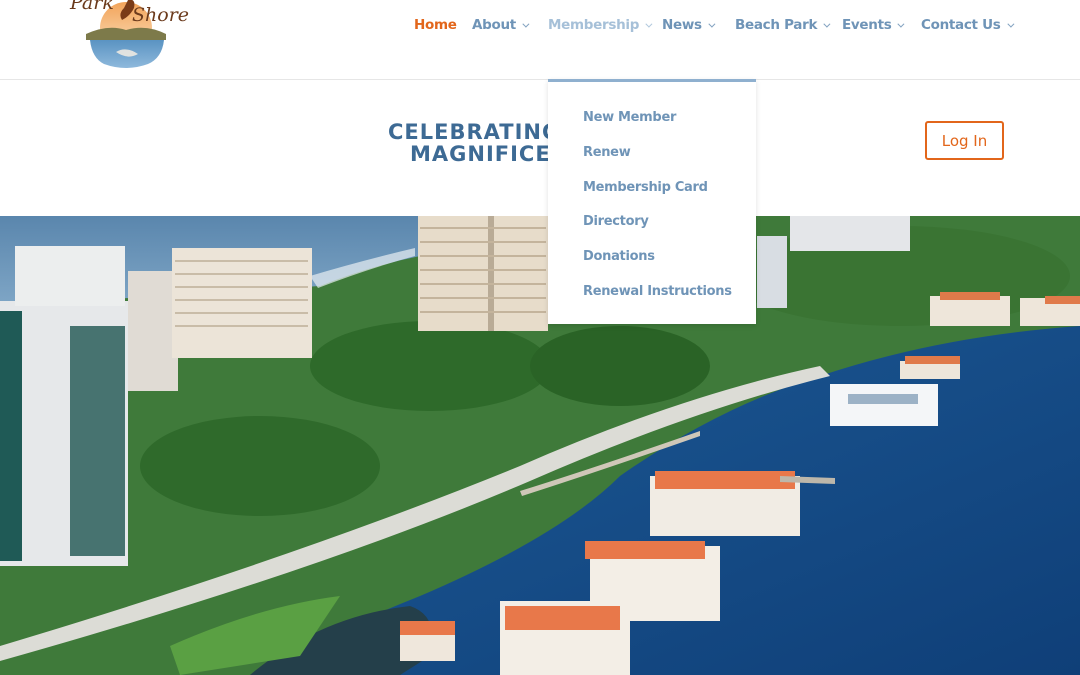 The width and height of the screenshot is (1080, 675). I want to click on nav-about: About, so click(501, 25).